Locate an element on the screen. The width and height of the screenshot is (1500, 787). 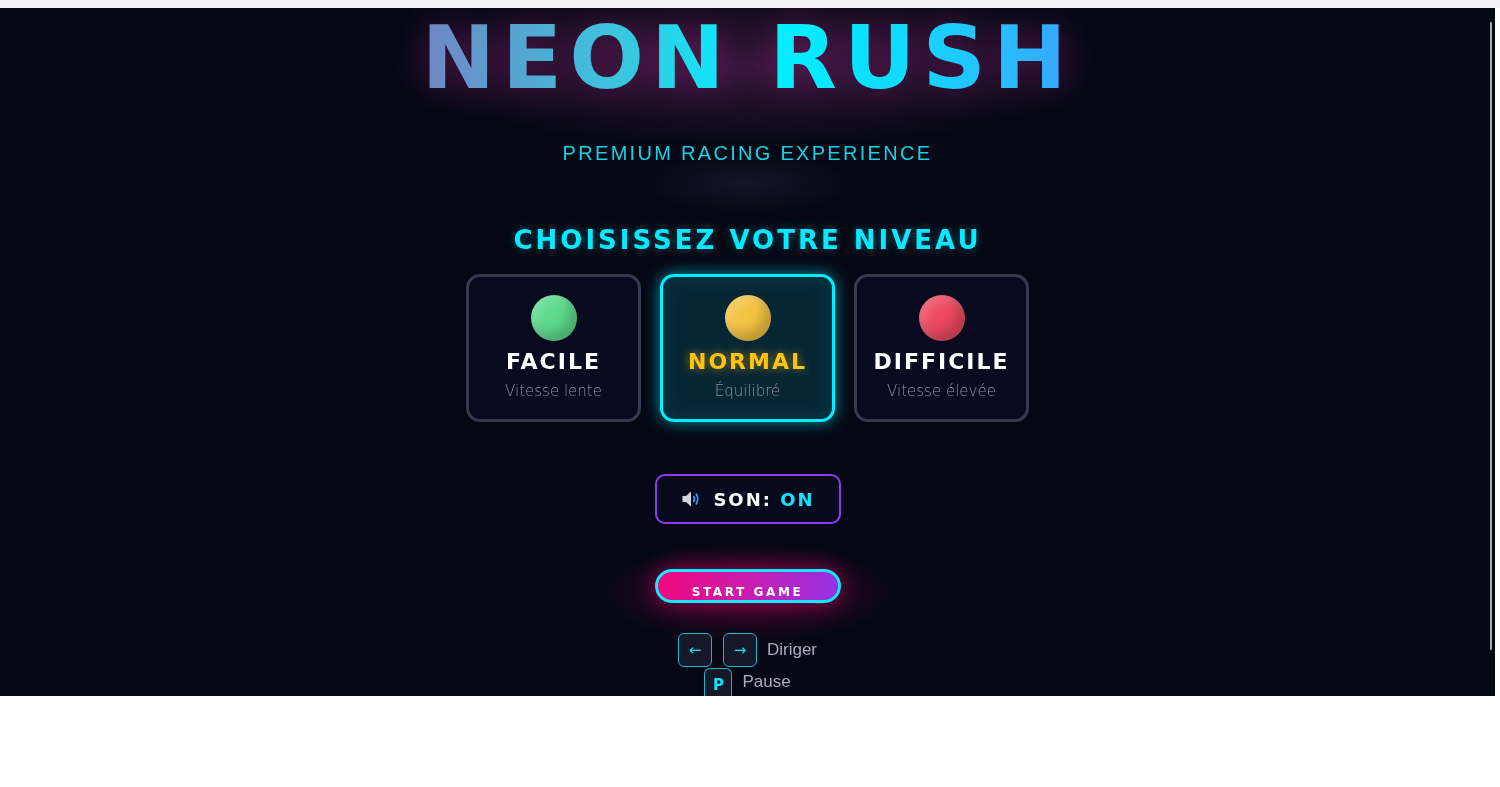
level-heading: CHOISISSEZ VOTRE NIVEAU is located at coordinates (747, 240).